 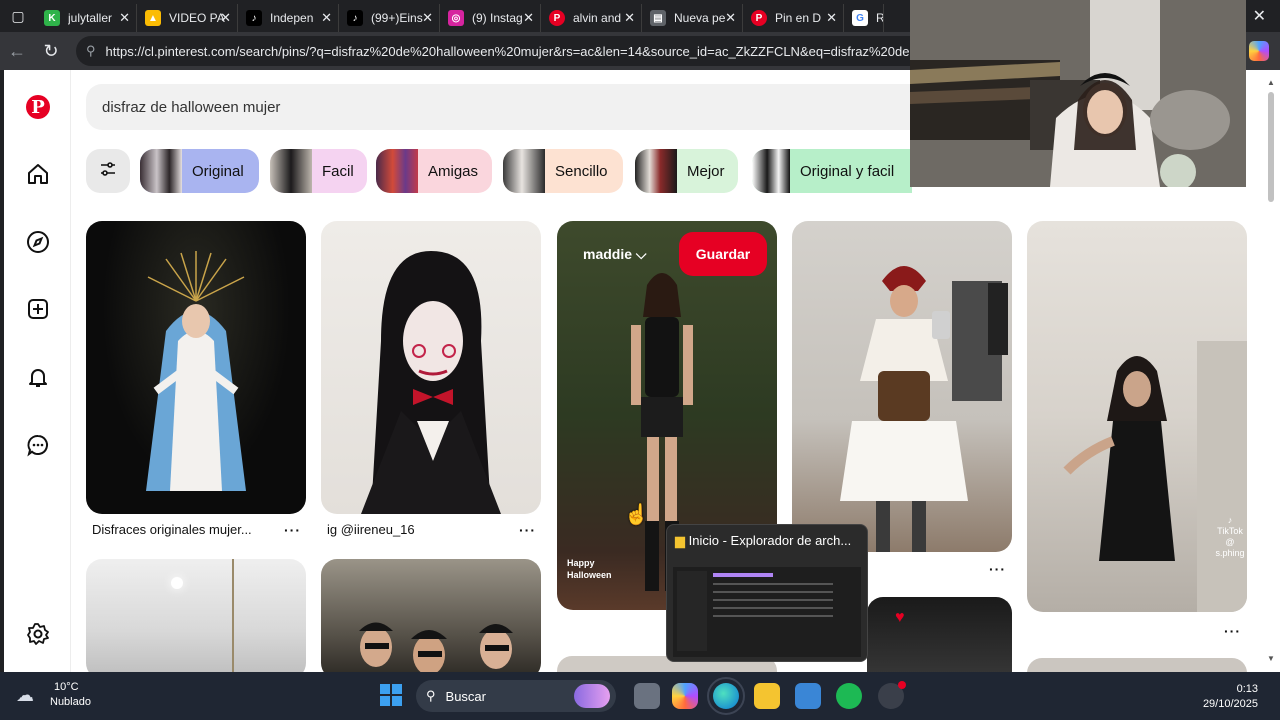 What do you see at coordinates (38, 309) in the screenshot?
I see `create-icon` at bounding box center [38, 309].